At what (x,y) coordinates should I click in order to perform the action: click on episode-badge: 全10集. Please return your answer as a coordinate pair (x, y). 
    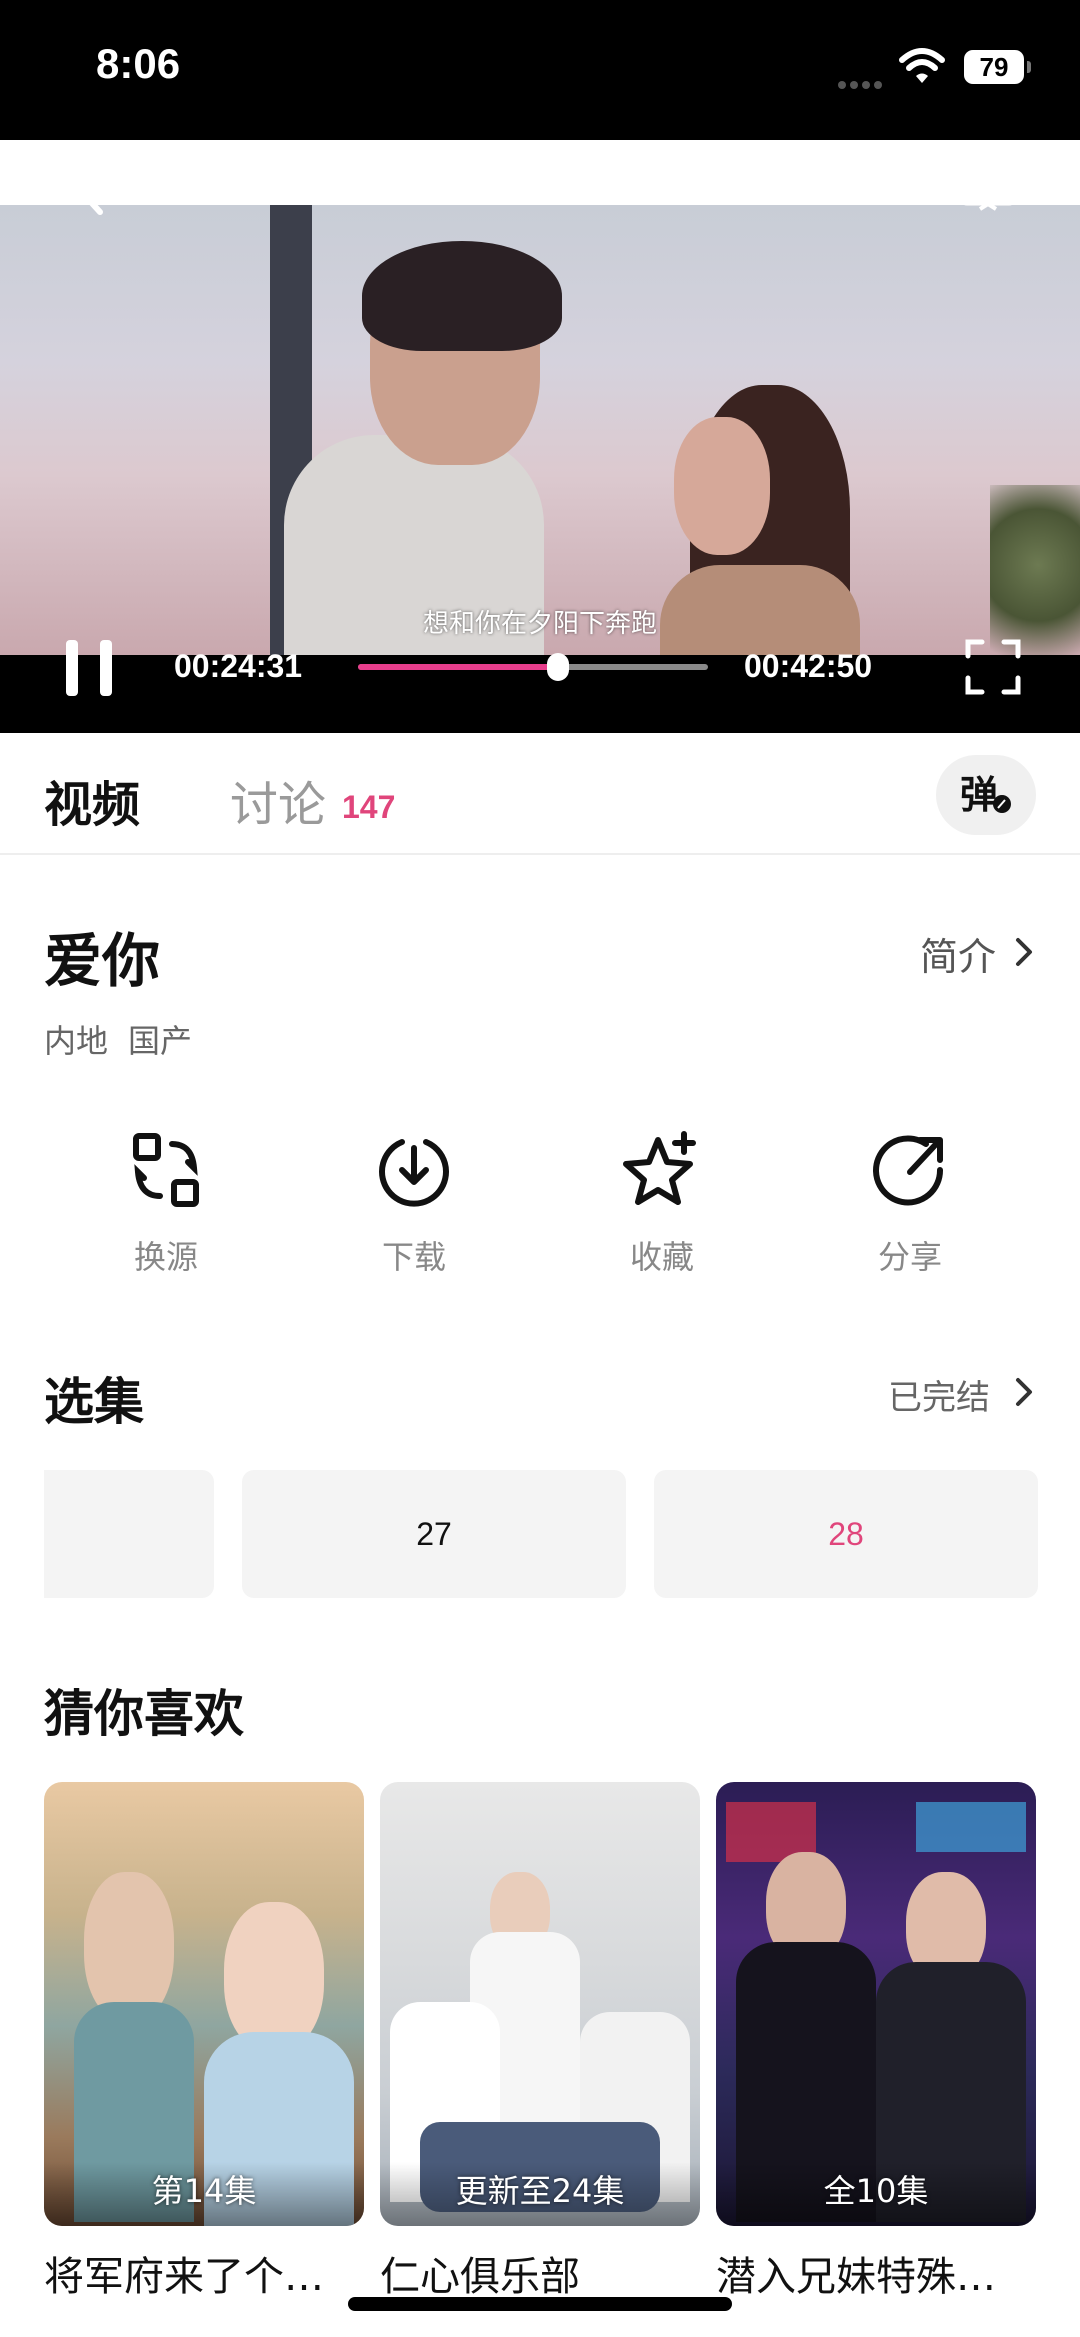
    Looking at the image, I should click on (876, 2191).